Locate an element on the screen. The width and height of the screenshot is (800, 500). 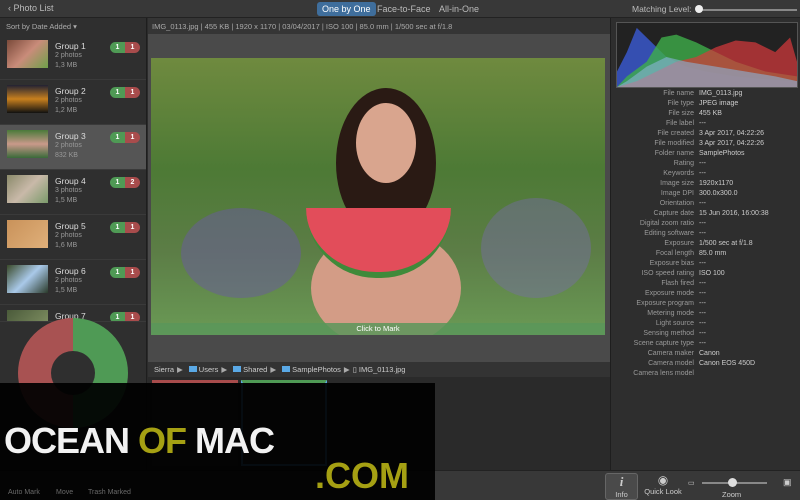
auto-mark-button: Auto Mark is located at coordinates (24, 492).